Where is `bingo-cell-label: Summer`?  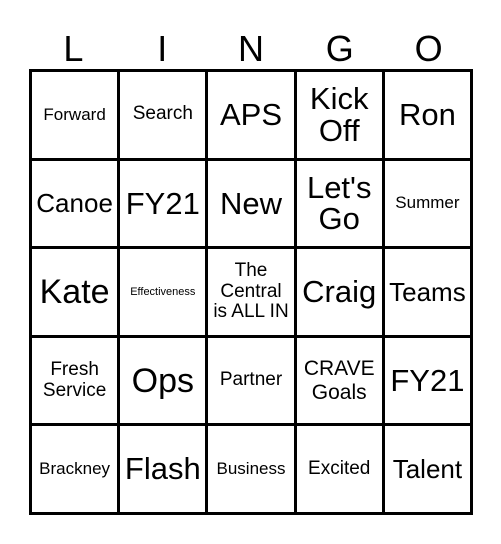 bingo-cell-label: Summer is located at coordinates (427, 203).